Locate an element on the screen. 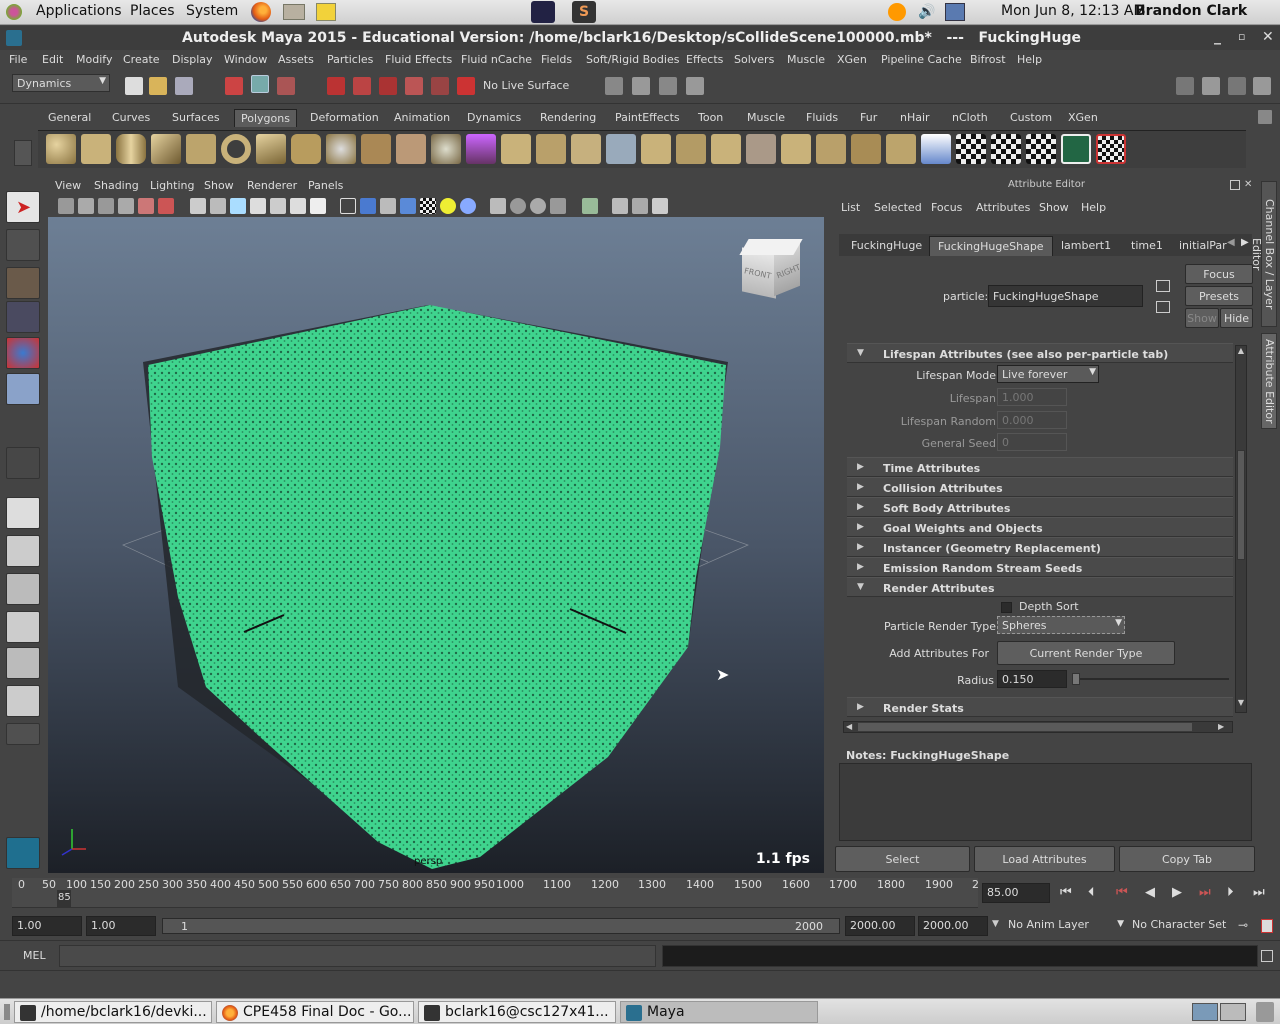 This screenshot has width=1280, height=1024. menu-help: Help is located at coordinates (1029, 59).